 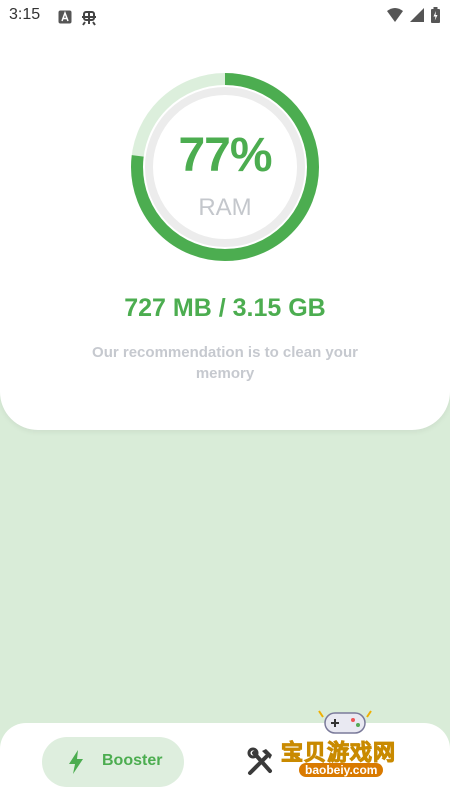 I want to click on status-icons-right, so click(x=413, y=17).